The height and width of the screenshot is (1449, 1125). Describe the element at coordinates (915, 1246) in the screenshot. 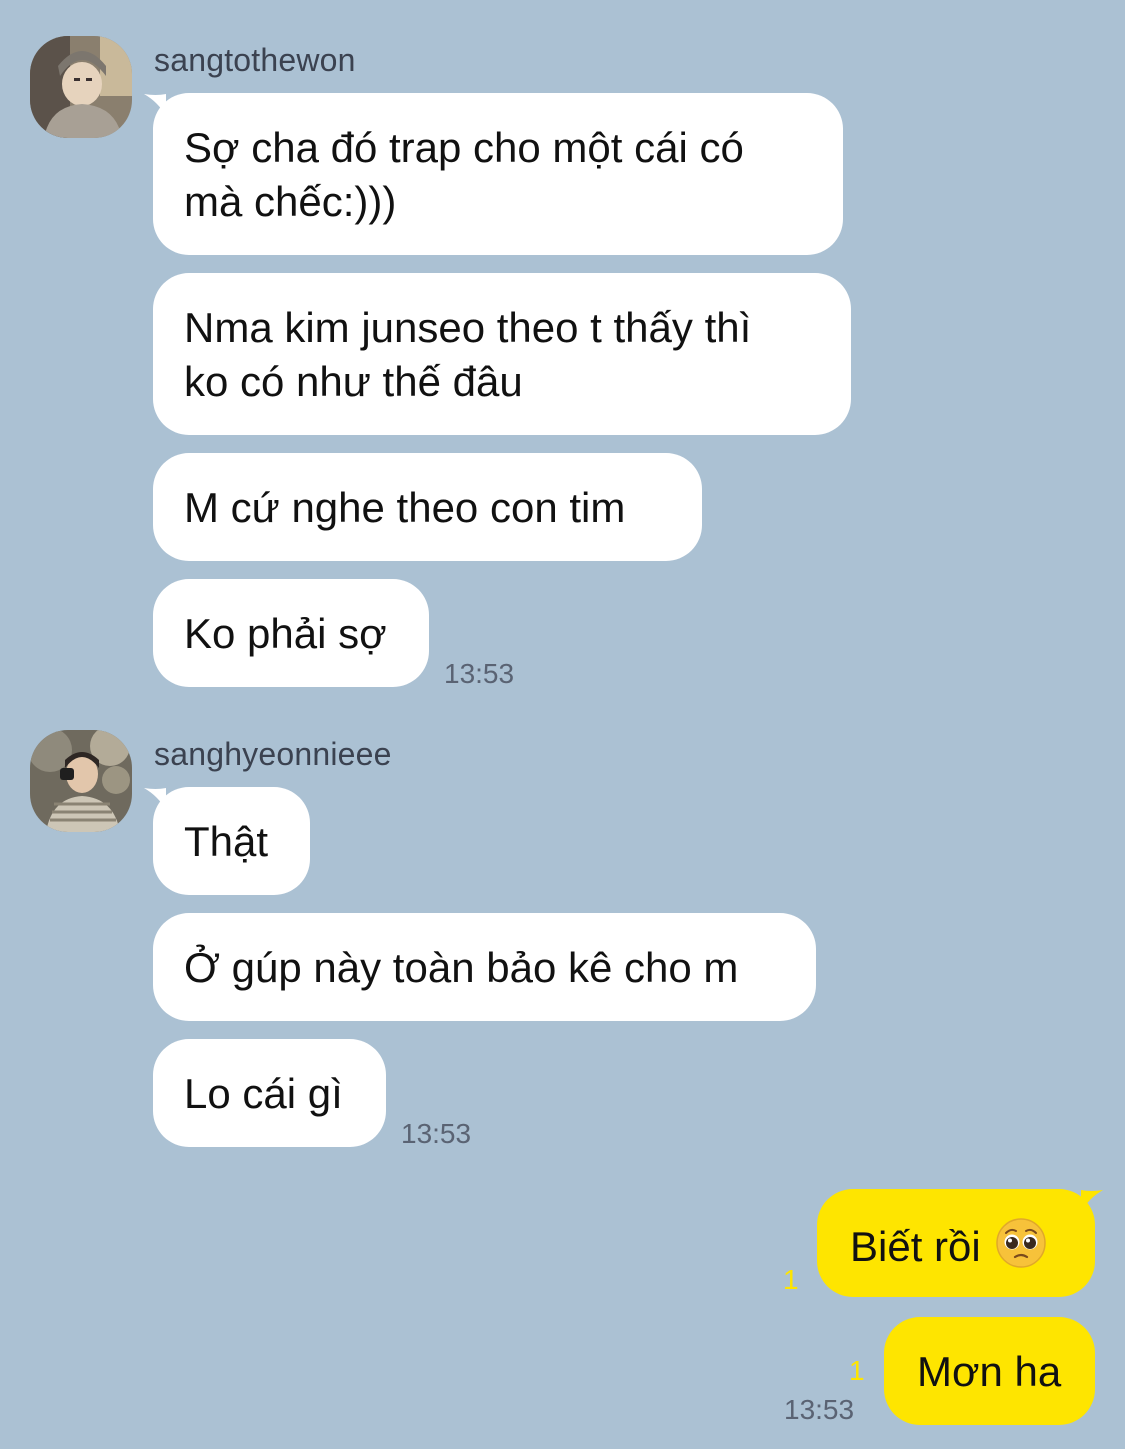

I see `message-text: Biết rồi` at that location.